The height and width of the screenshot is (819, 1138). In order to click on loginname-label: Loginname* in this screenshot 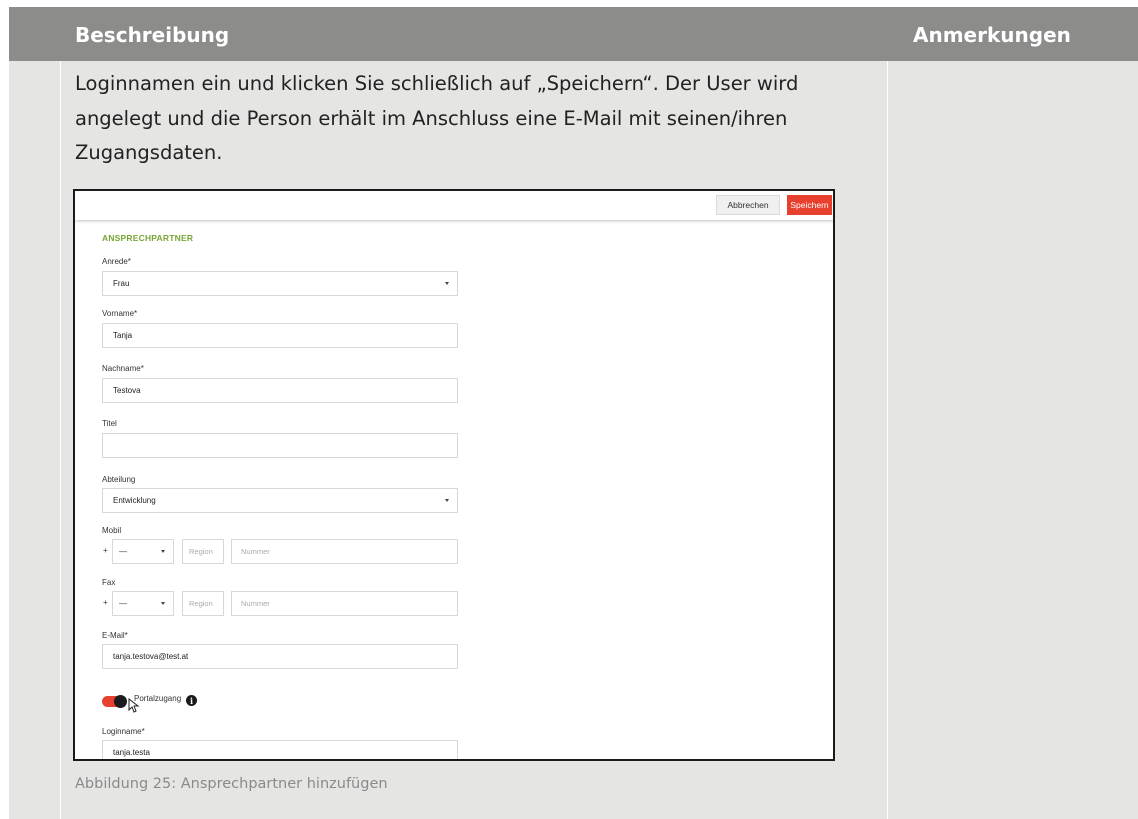, I will do `click(123, 731)`.